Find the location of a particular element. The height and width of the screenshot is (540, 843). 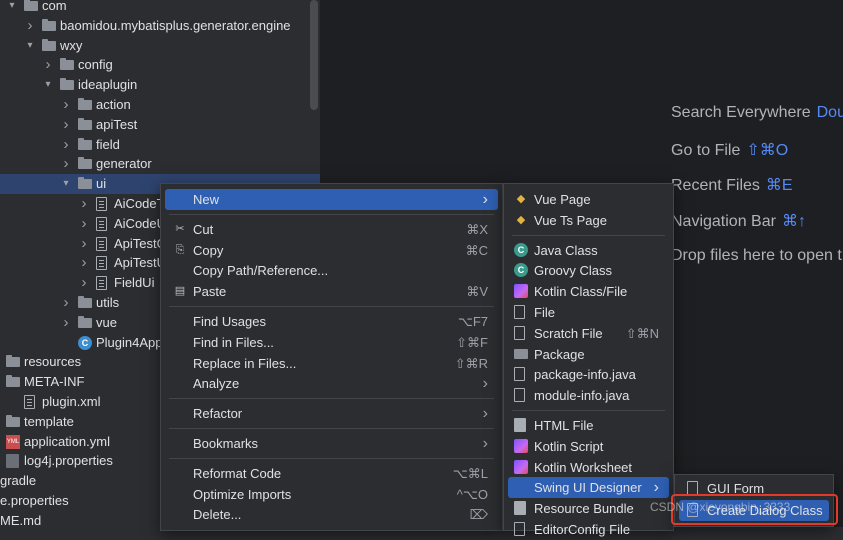

menu-item-package-info-java: package-info.java is located at coordinates (588, 374).